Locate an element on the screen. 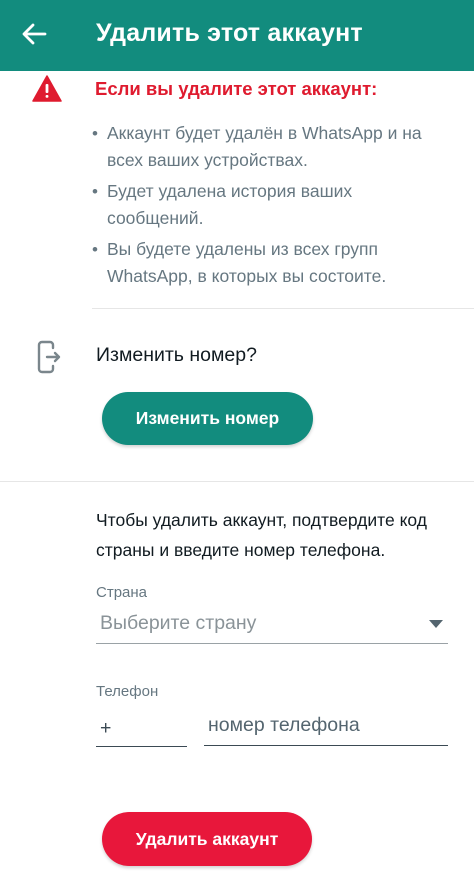 The image size is (474, 896). back-button is located at coordinates (34, 34).